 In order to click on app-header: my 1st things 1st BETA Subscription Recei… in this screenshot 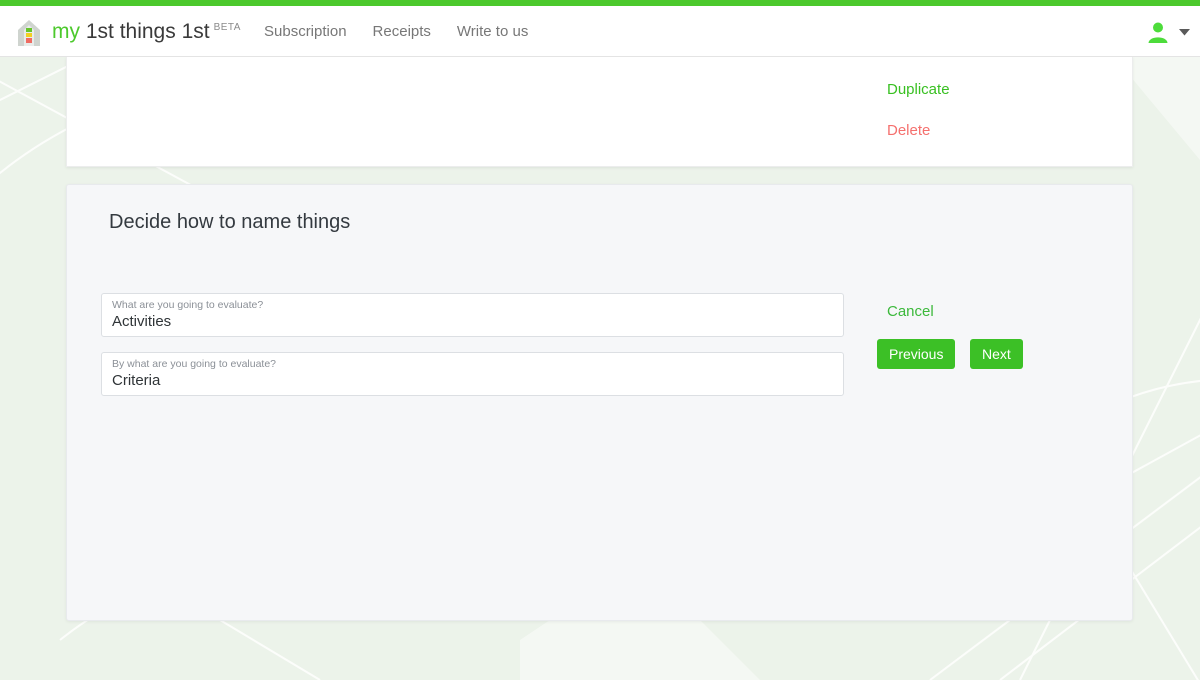, I will do `click(600, 31)`.